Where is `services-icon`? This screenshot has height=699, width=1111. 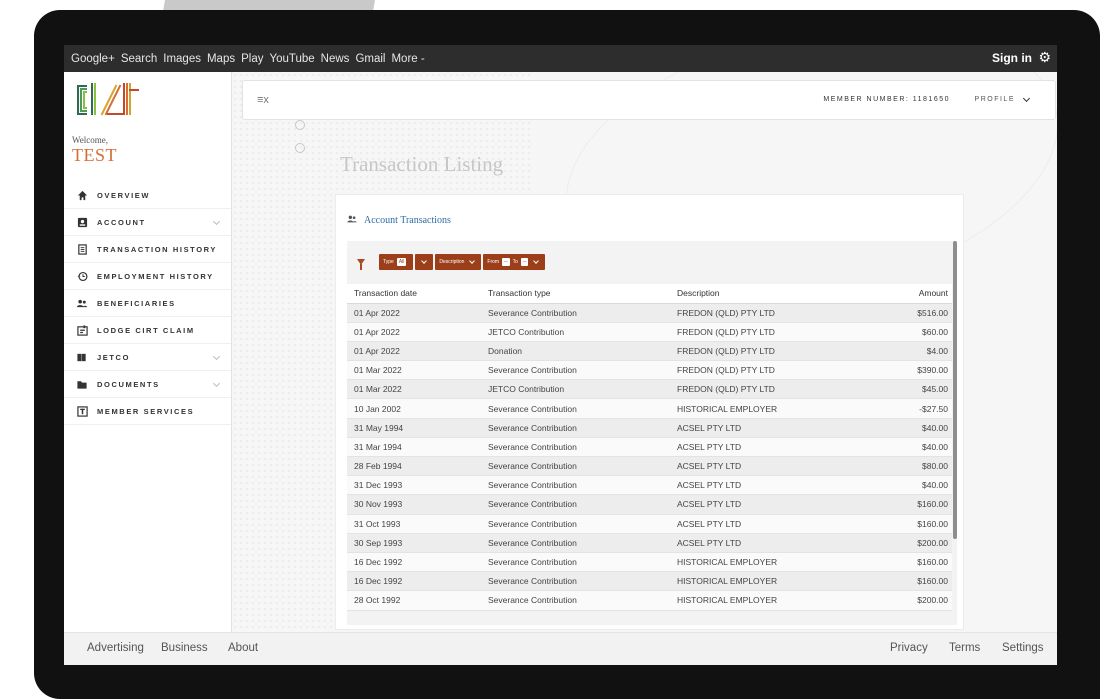
services-icon is located at coordinates (82, 411).